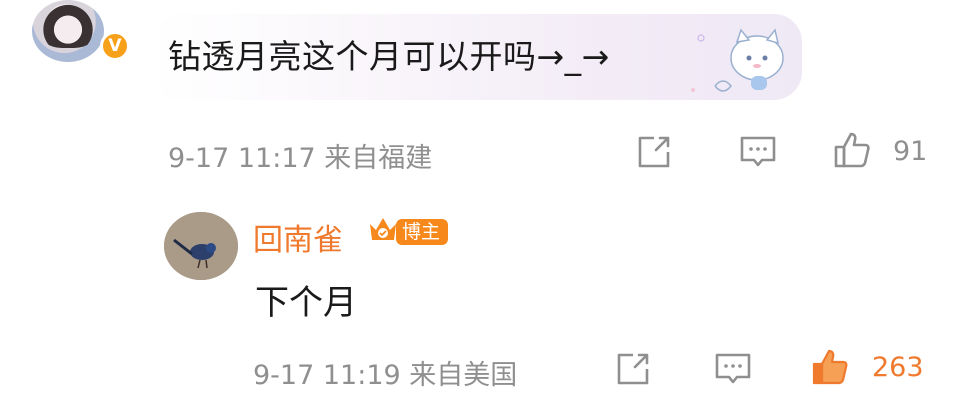 The height and width of the screenshot is (410, 960). What do you see at coordinates (422, 232) in the screenshot?
I see `blogger-badge: 博主` at bounding box center [422, 232].